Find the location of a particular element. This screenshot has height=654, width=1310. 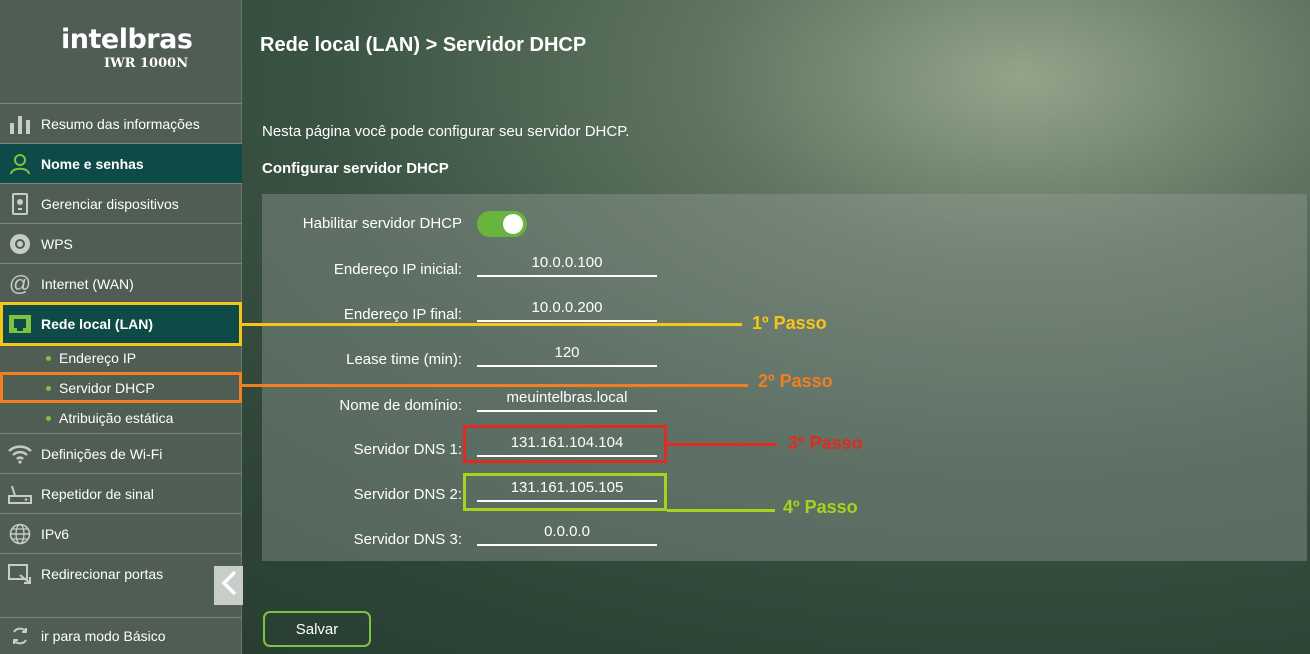

brand-name: intelbras is located at coordinates (127, 39).